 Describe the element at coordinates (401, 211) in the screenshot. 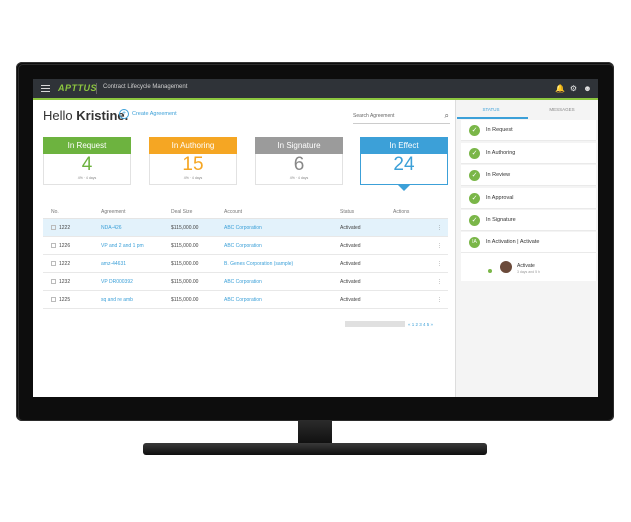

I see `col-header-actions: Actions` at that location.